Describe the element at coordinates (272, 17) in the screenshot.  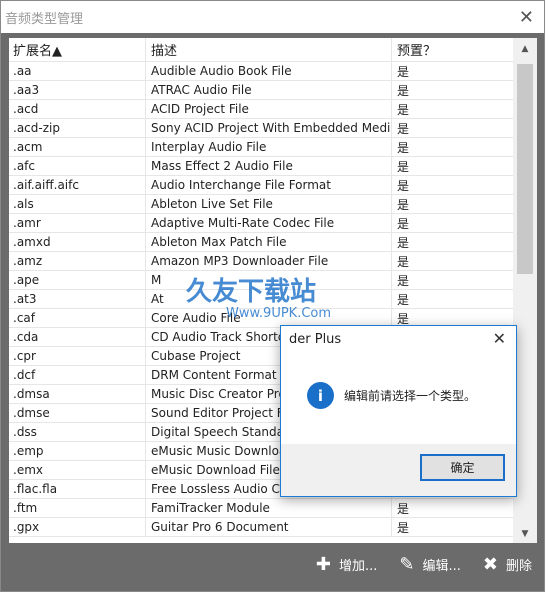
I see `title-bar: 音频类型管理 ✕` at that location.